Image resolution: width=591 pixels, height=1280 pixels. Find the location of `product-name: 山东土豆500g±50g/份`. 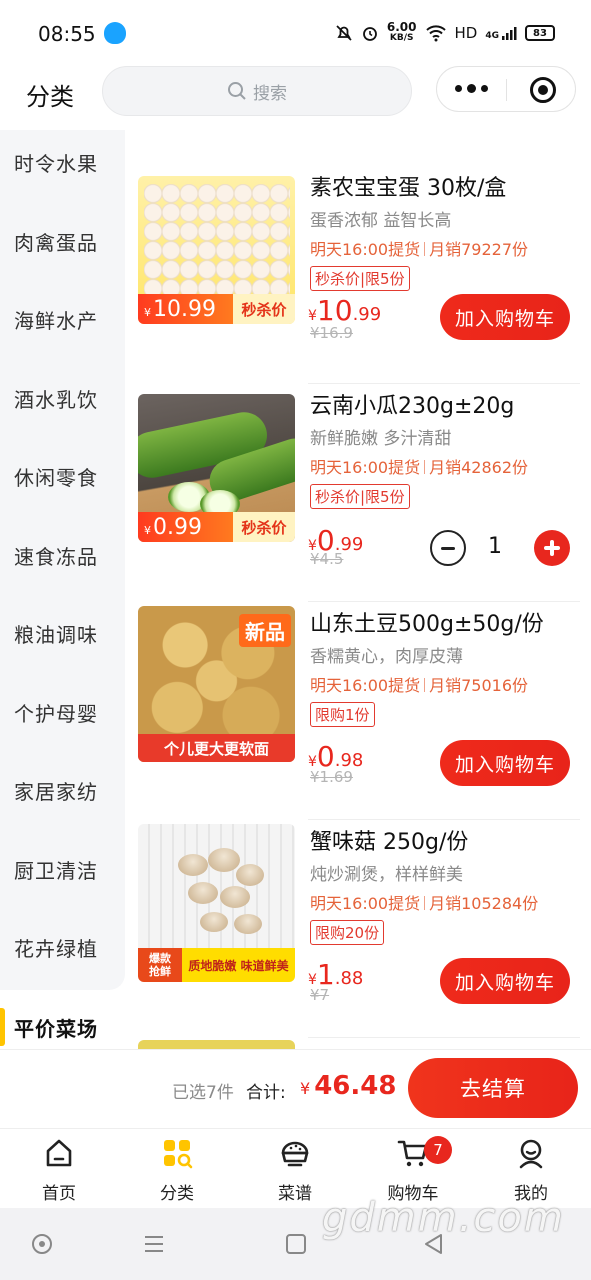

product-name: 山东土豆500g±50g/份 is located at coordinates (427, 622).